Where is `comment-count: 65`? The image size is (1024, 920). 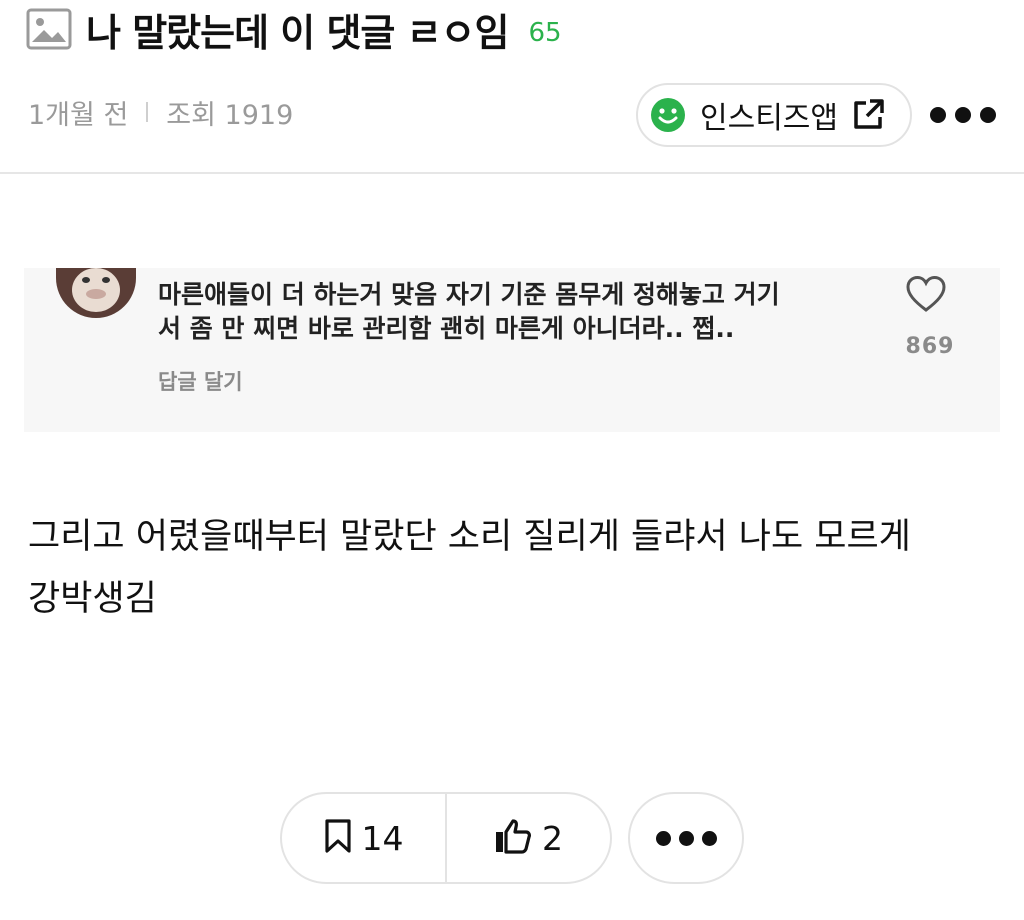 comment-count: 65 is located at coordinates (544, 33).